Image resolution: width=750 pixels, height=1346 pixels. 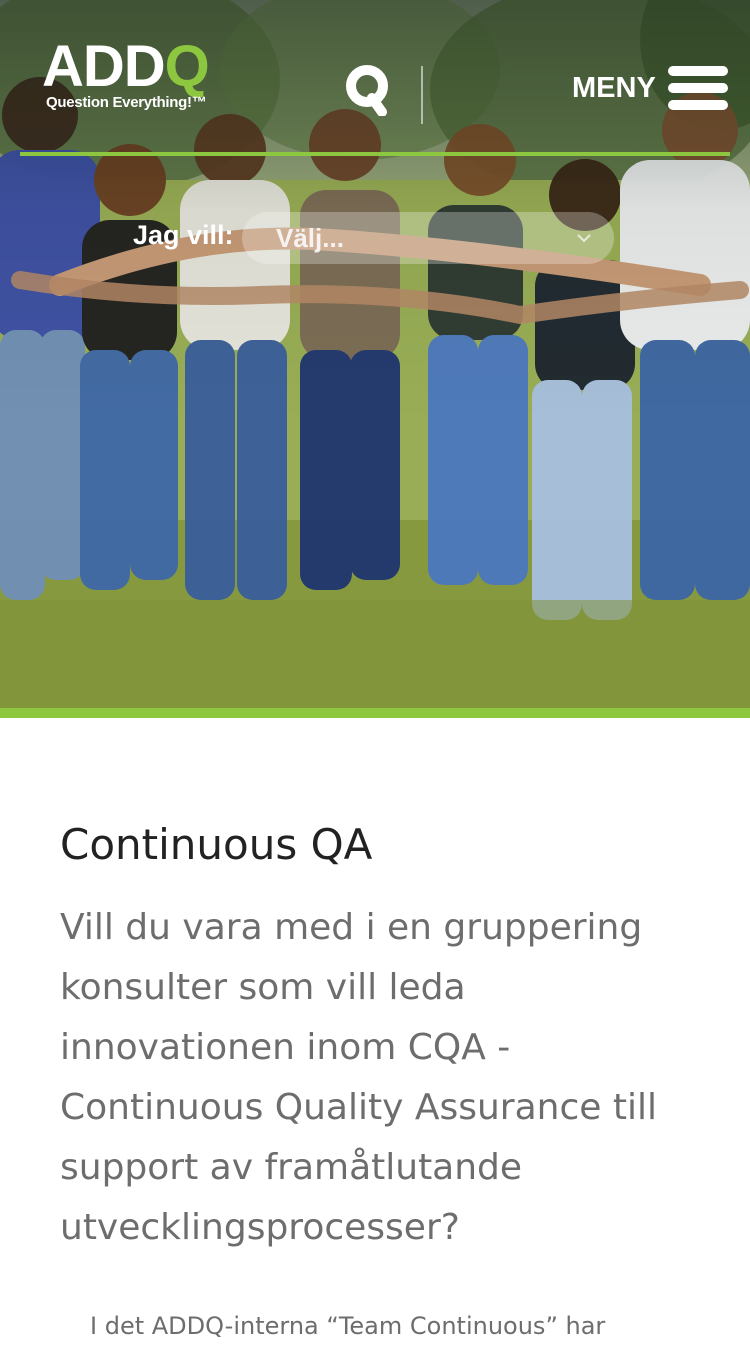 What do you see at coordinates (422, 95) in the screenshot?
I see `header-divider` at bounding box center [422, 95].